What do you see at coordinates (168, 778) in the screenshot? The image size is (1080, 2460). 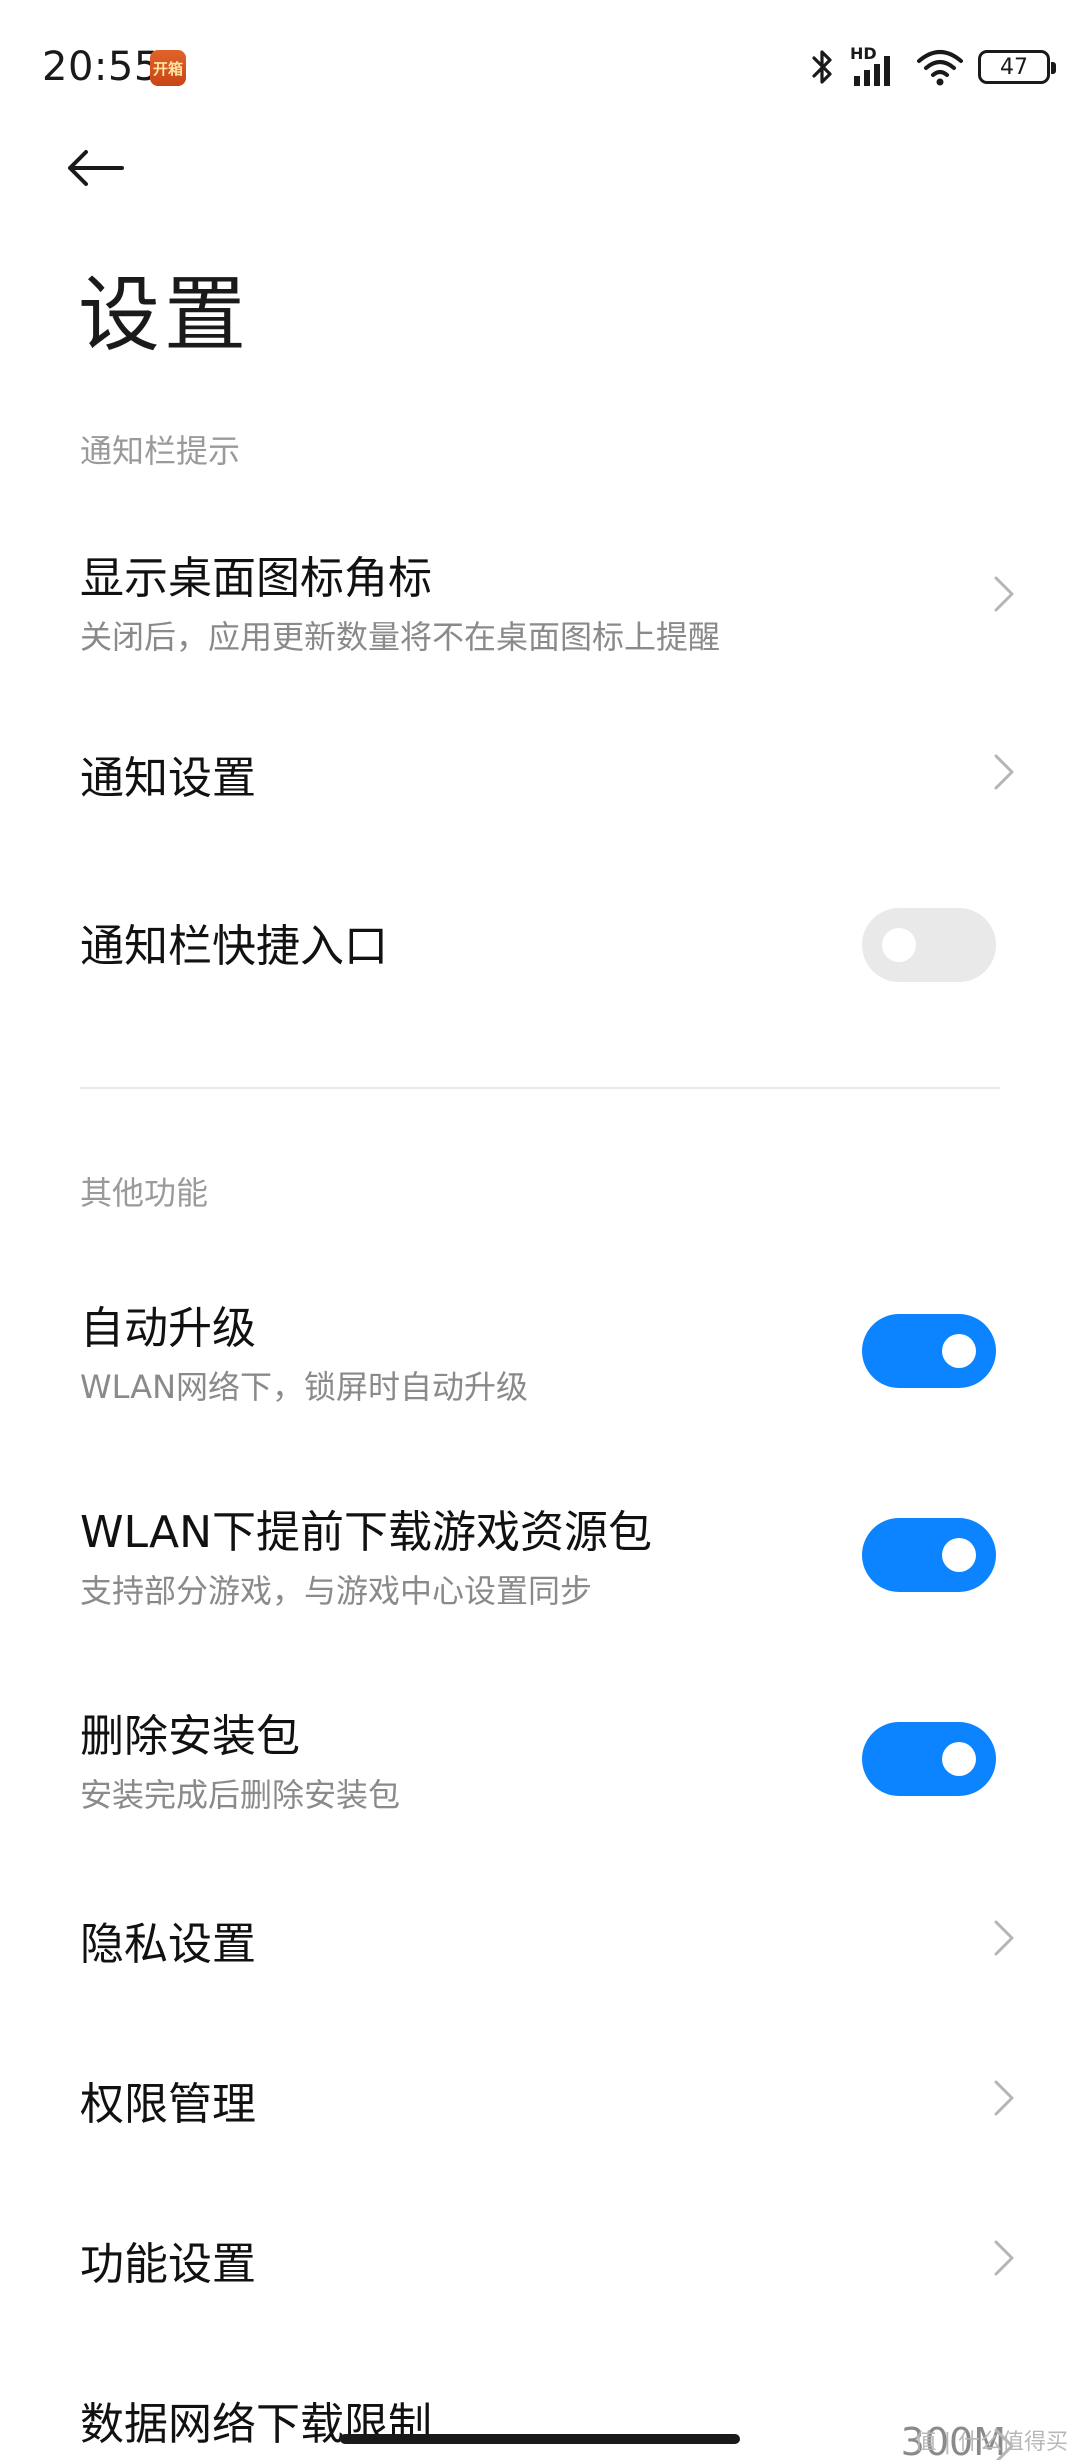 I see `setting-title: 通知设置` at bounding box center [168, 778].